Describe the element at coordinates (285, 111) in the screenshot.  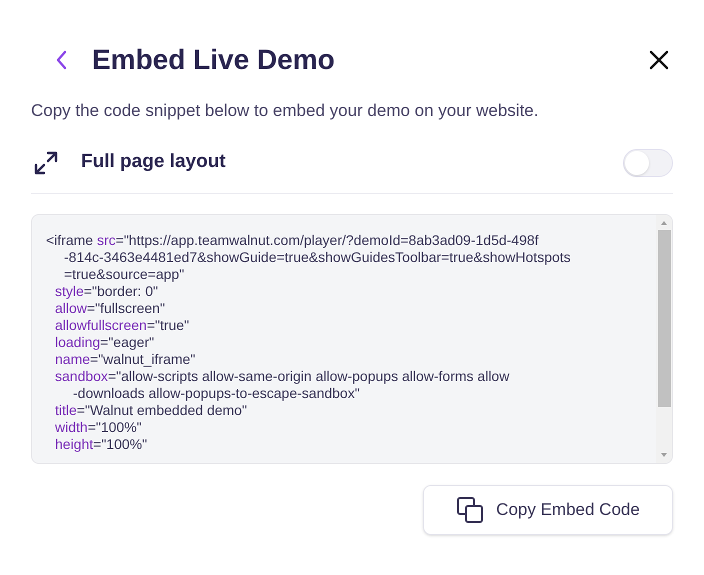
I see `description: Copy the code snippet below to embed your demo on your website.` at that location.